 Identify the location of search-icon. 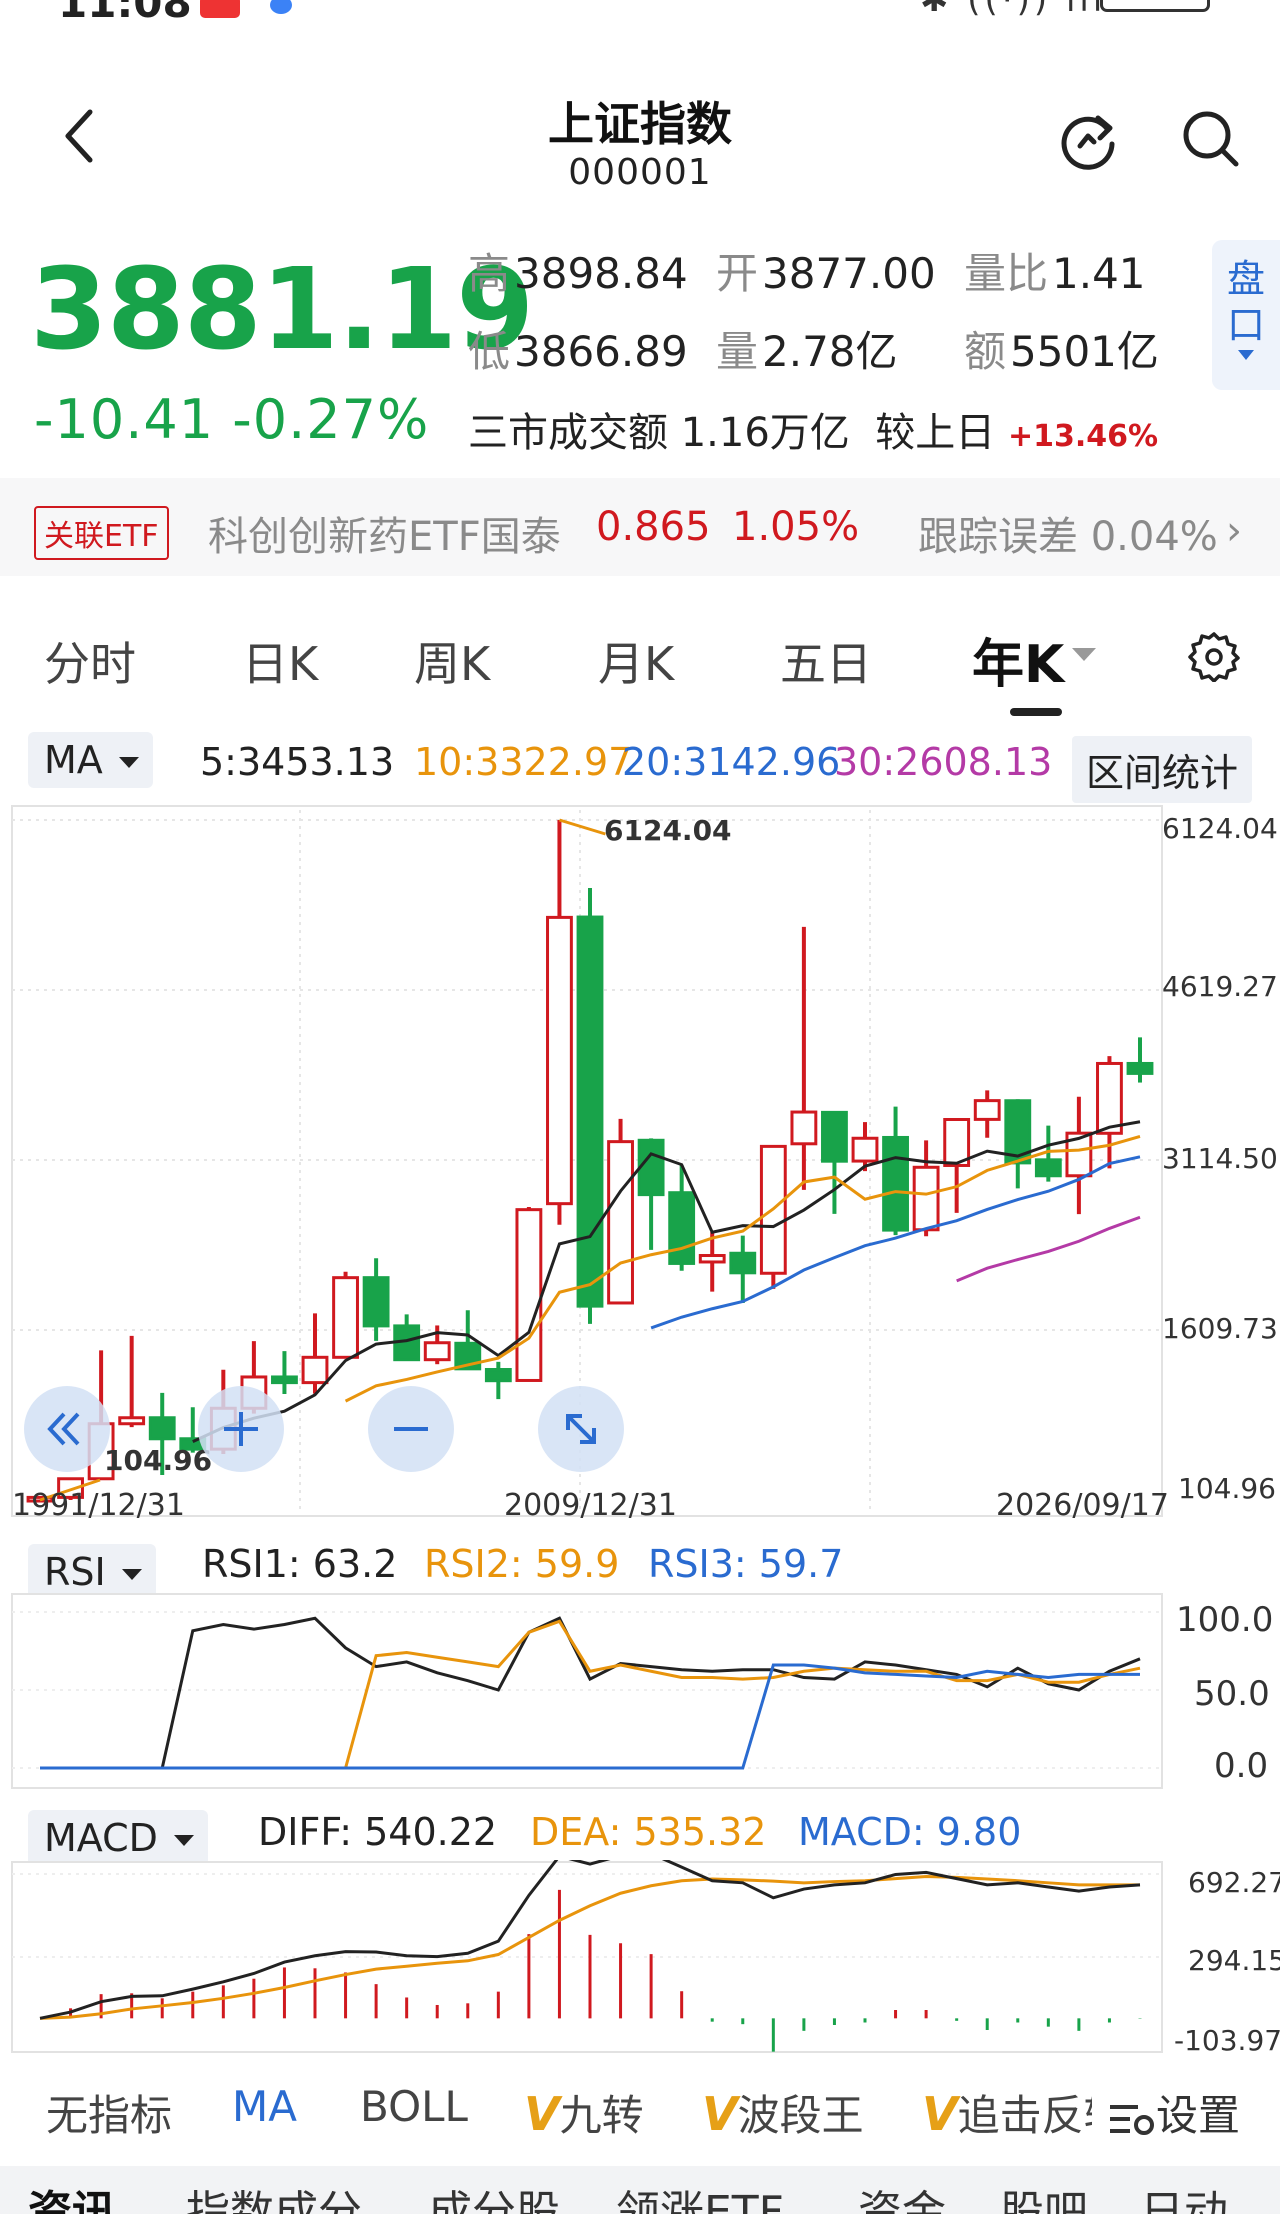
(1211, 139).